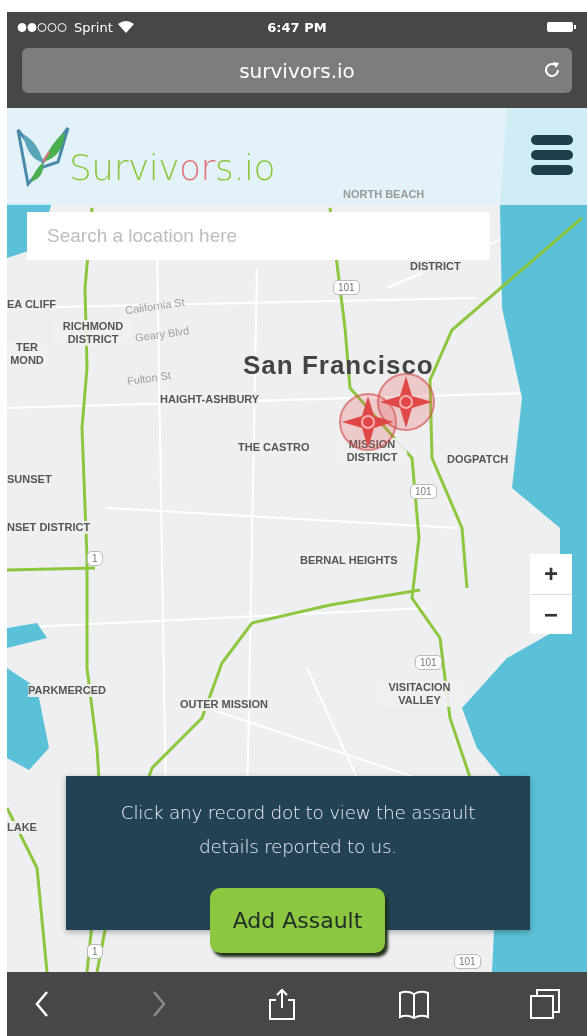  I want to click on map-label: DISTRICT, so click(435, 267).